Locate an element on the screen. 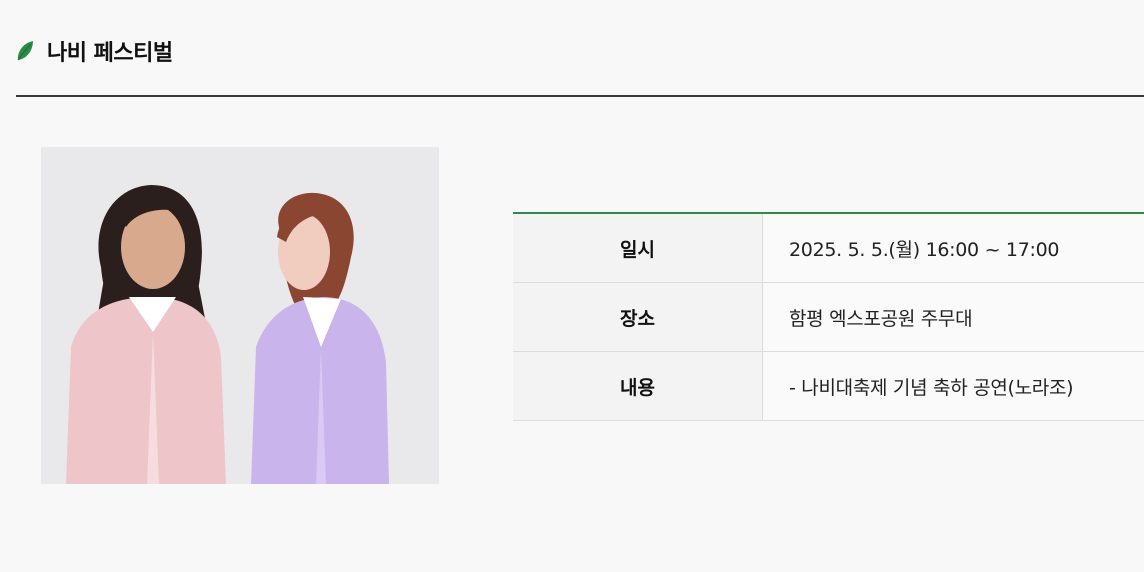 The height and width of the screenshot is (572, 1144). info-value-datetime: 2025. 5. 5.(월) 16:00 ~ 17:00 is located at coordinates (953, 248).